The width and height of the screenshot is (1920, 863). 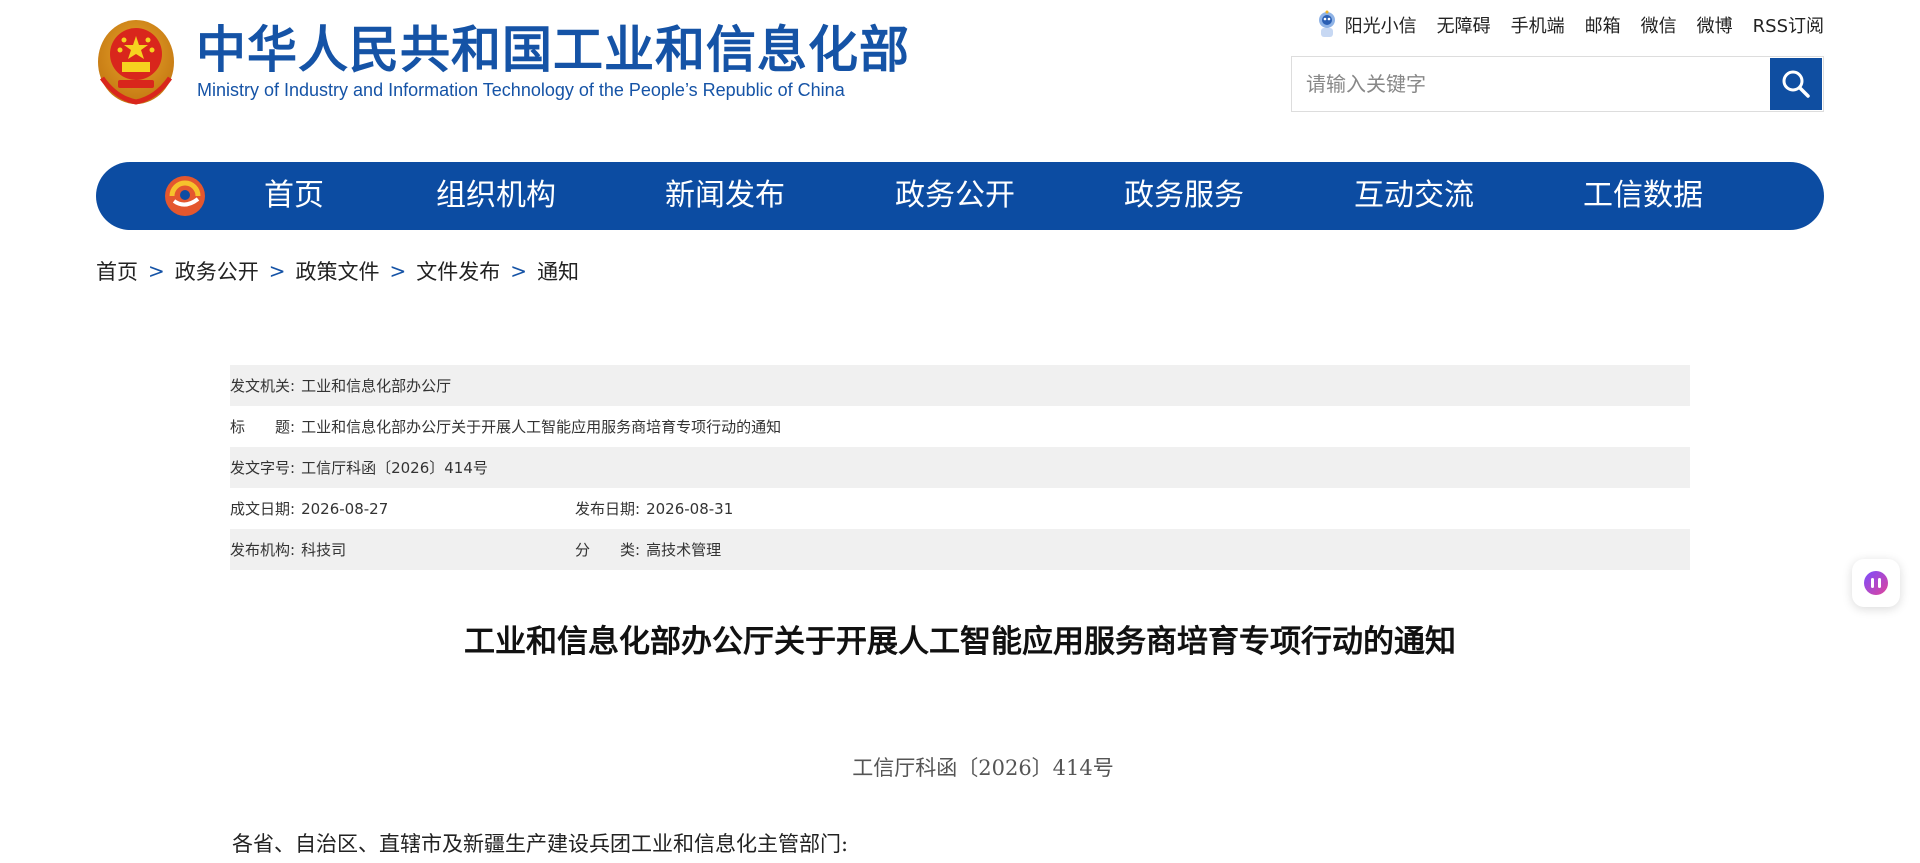 What do you see at coordinates (960, 549) in the screenshot?
I see `info-row-org: 发布机构: 科技司 分 类: 高技术管理` at bounding box center [960, 549].